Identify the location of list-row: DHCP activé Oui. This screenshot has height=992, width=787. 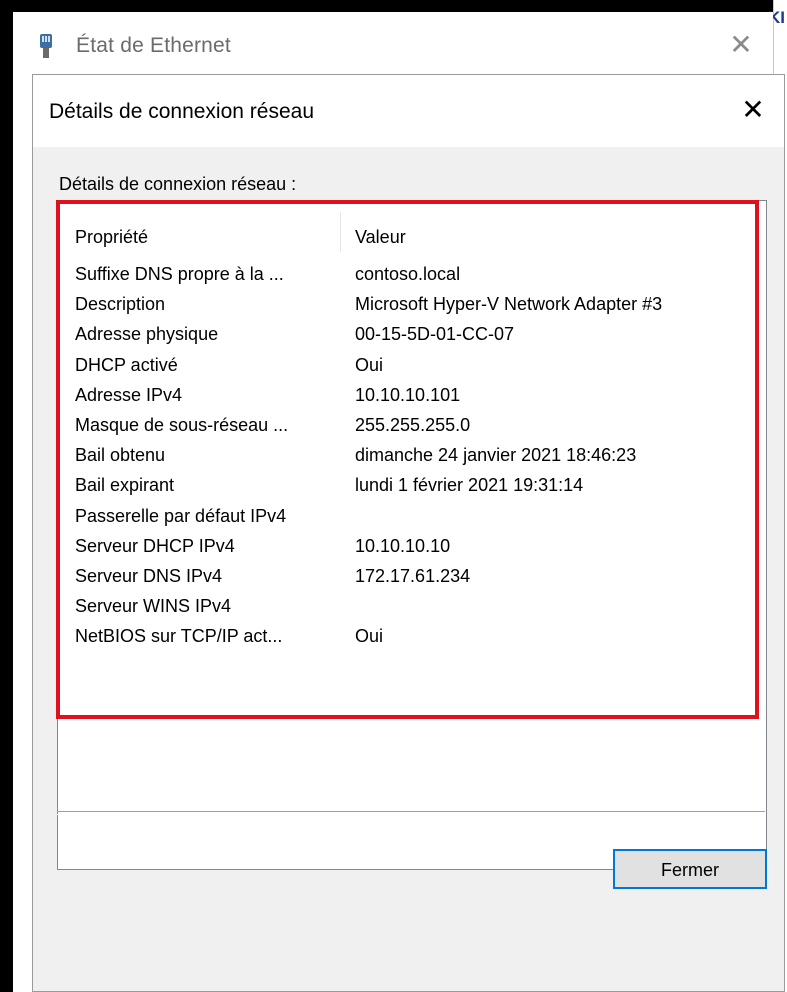
(412, 364).